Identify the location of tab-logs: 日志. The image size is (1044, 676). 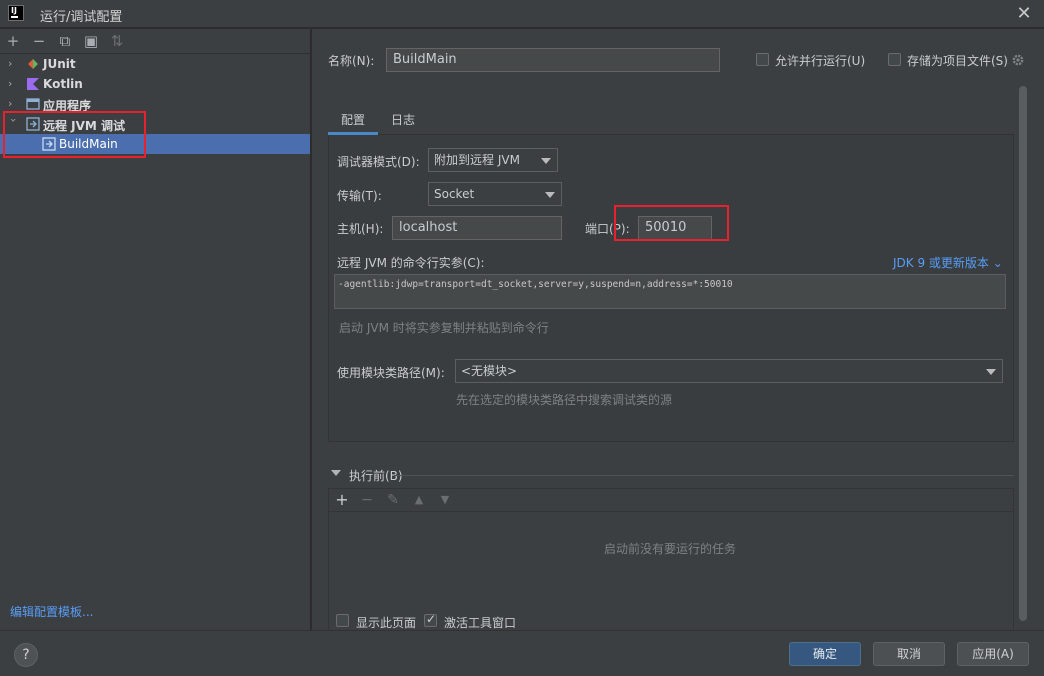
(403, 119).